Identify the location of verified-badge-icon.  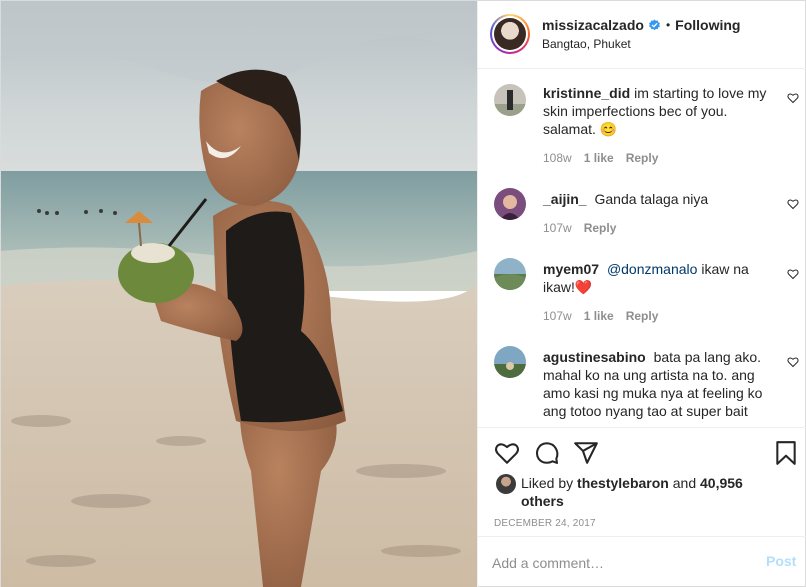
(654, 24).